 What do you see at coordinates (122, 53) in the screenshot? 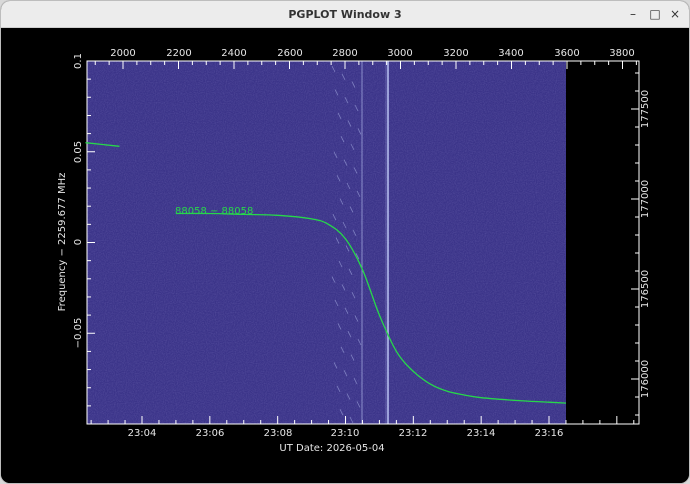
I see `top-tick-label: 2000` at bounding box center [122, 53].